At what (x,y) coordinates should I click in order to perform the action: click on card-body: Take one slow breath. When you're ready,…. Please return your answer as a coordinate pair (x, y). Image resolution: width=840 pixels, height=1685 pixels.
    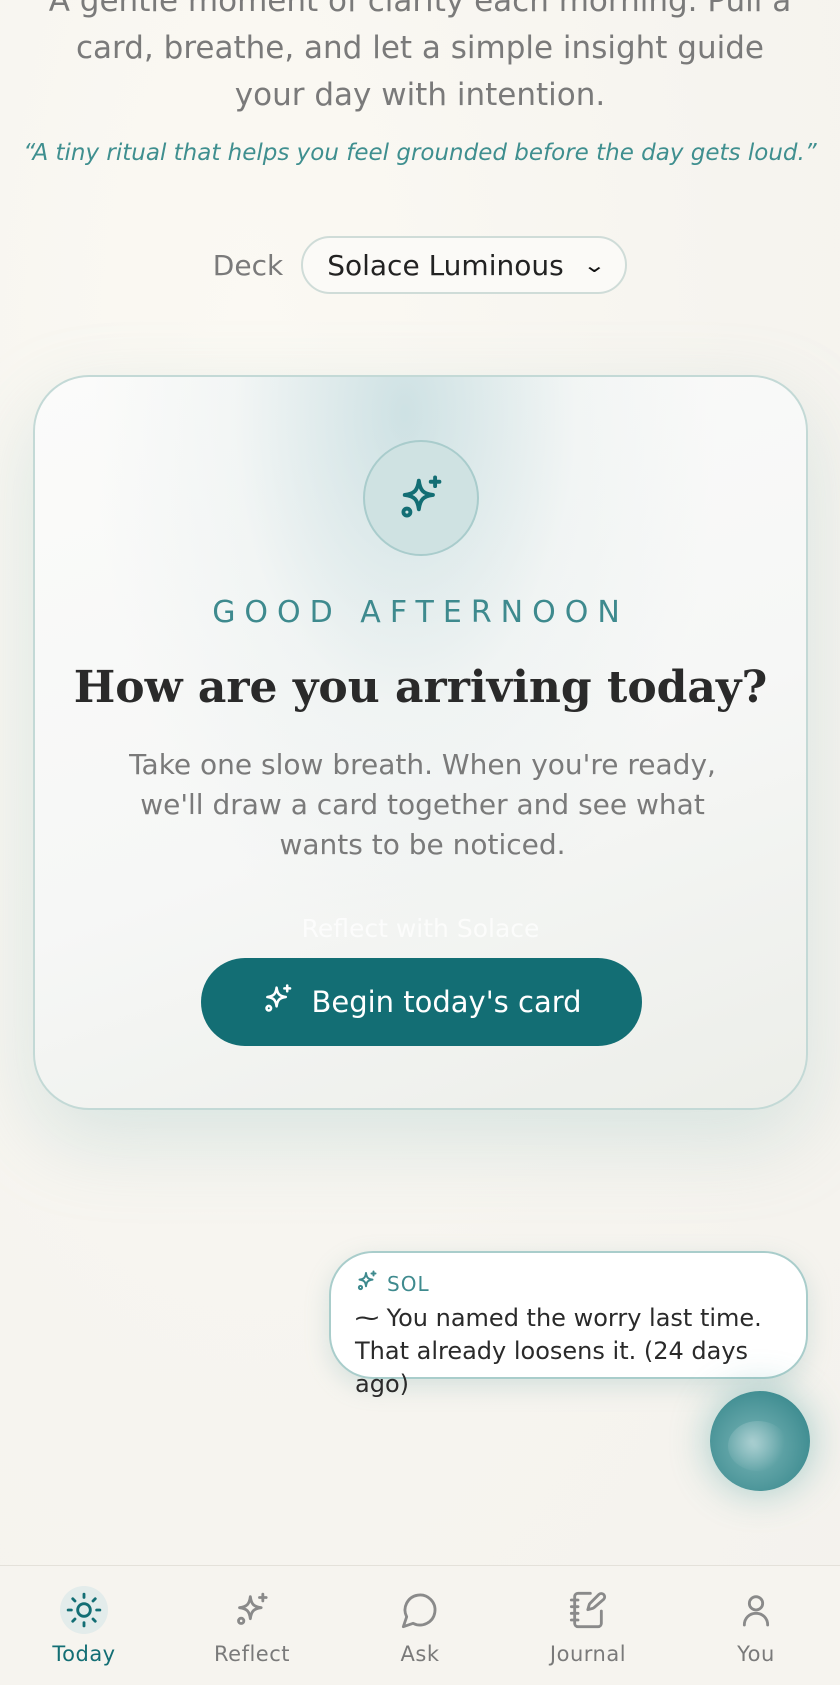
    Looking at the image, I should click on (422, 804).